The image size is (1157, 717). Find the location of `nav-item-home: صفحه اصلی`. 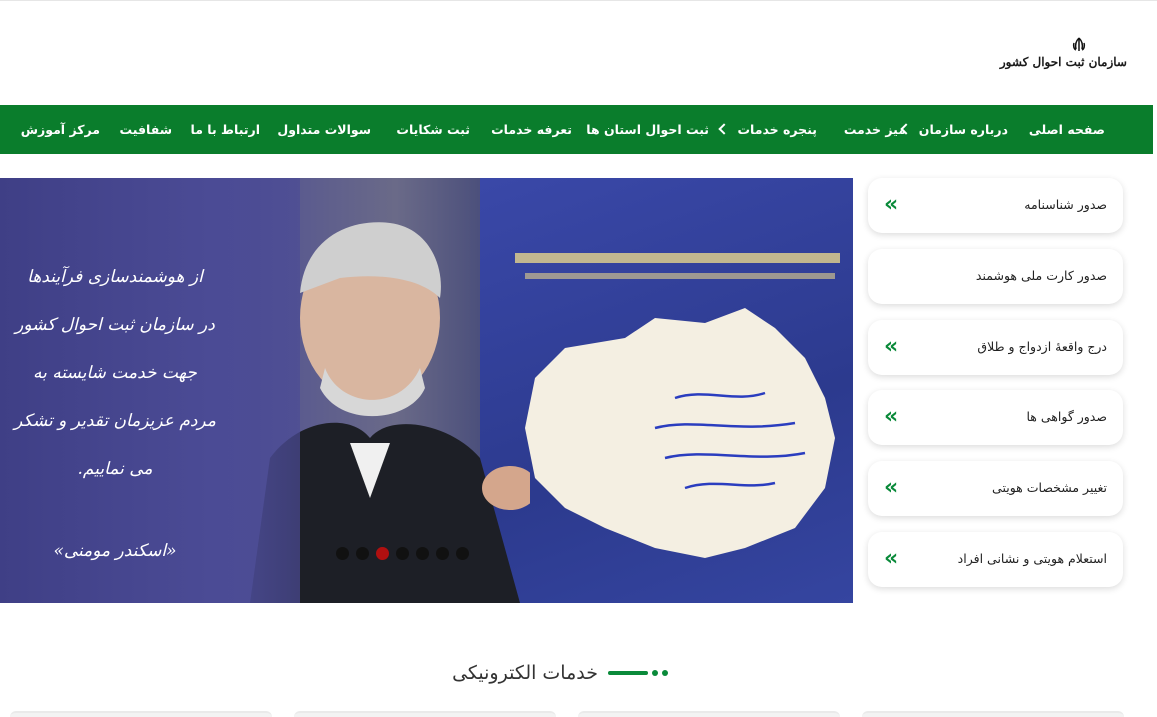

nav-item-home: صفحه اصلی is located at coordinates (1067, 129).